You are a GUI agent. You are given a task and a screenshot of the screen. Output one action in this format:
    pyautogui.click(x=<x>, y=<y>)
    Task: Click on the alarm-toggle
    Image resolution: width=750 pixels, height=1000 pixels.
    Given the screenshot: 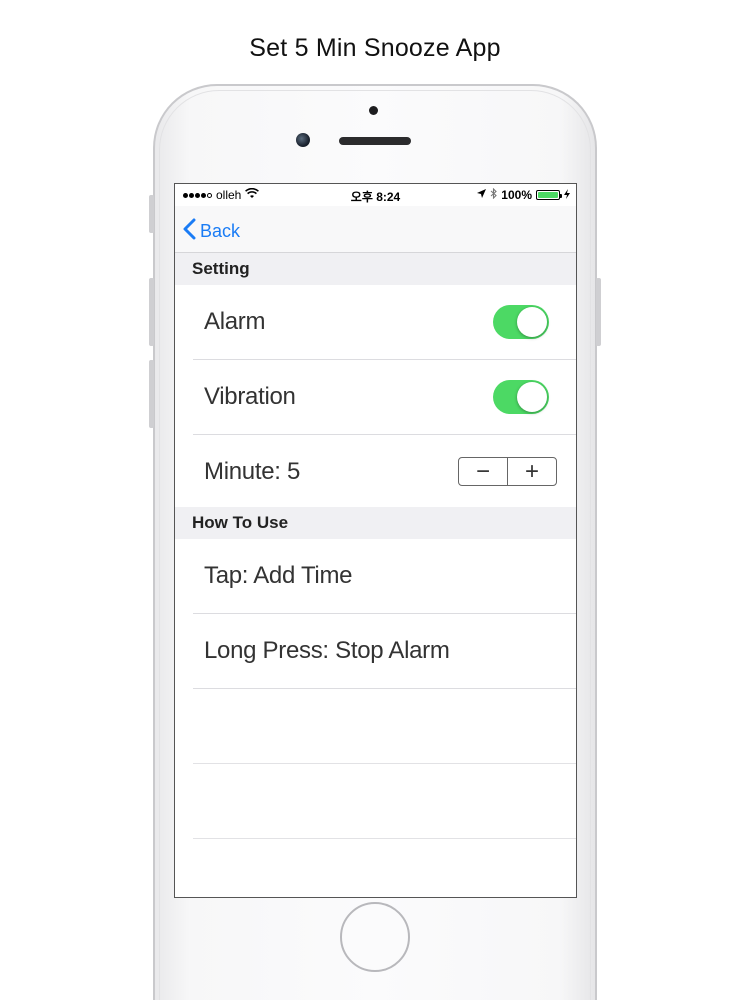 What is the action you would take?
    pyautogui.click(x=521, y=322)
    